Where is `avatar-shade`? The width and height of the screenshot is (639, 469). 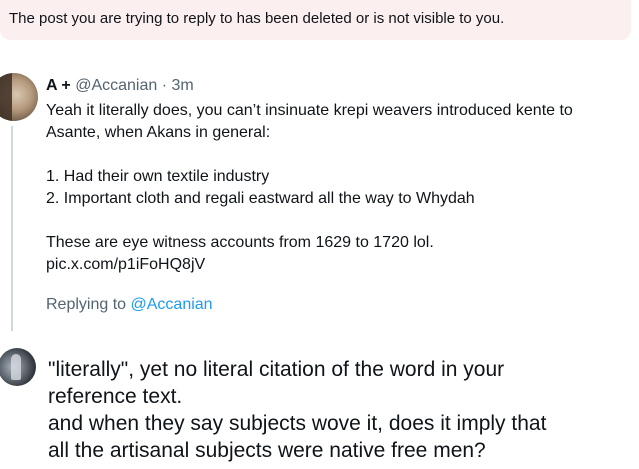
avatar-shade is located at coordinates (6, 97).